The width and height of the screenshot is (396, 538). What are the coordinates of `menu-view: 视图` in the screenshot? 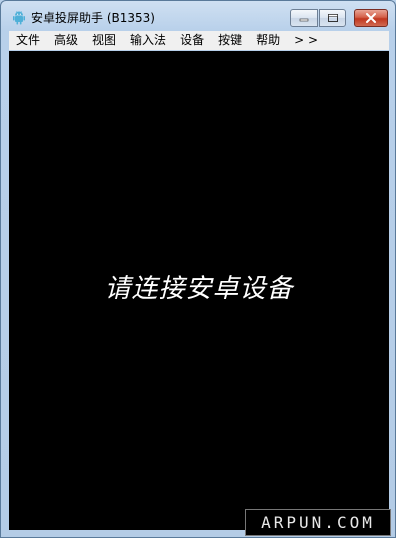 It's located at (104, 40).